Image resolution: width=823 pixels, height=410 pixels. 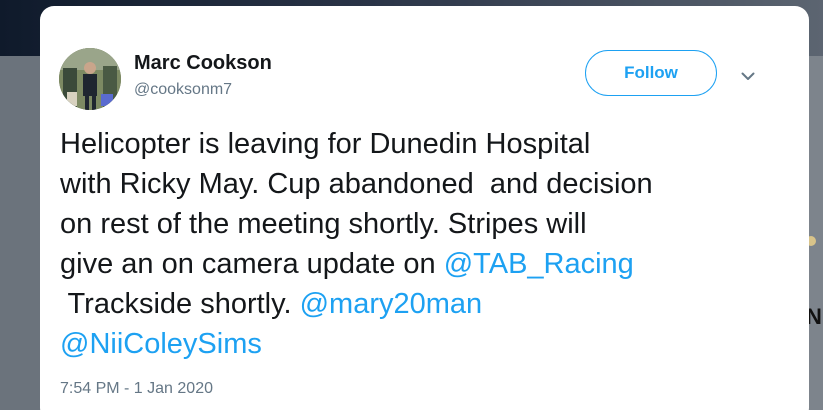 What do you see at coordinates (748, 76) in the screenshot?
I see `chevron-down-icon` at bounding box center [748, 76].